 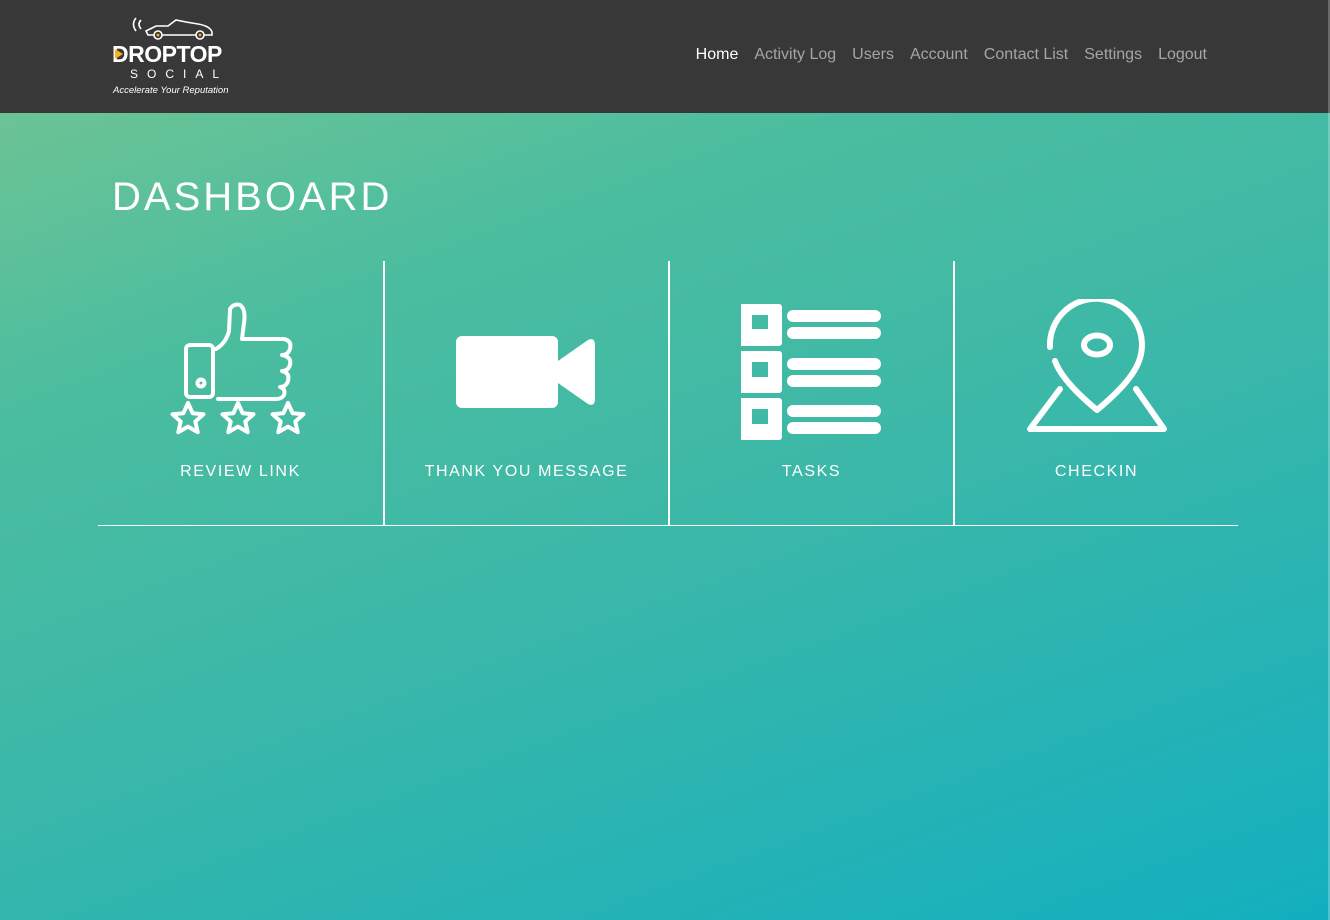 What do you see at coordinates (1096, 365) in the screenshot?
I see `map-pin-icon` at bounding box center [1096, 365].